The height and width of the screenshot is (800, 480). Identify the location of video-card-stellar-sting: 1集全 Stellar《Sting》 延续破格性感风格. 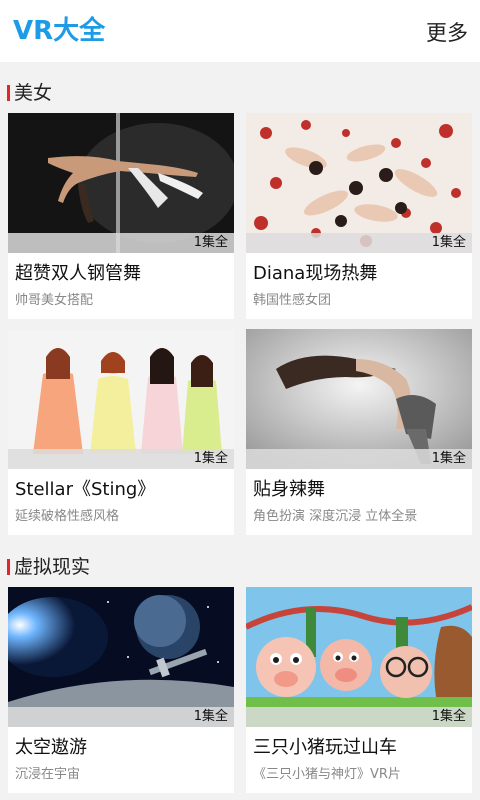
(121, 432).